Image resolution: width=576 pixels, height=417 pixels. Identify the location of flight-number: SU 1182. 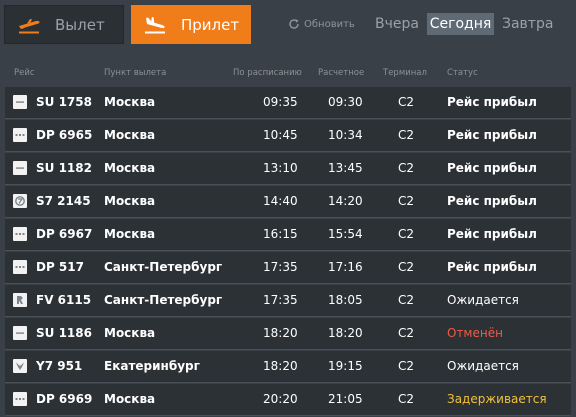
(64, 168).